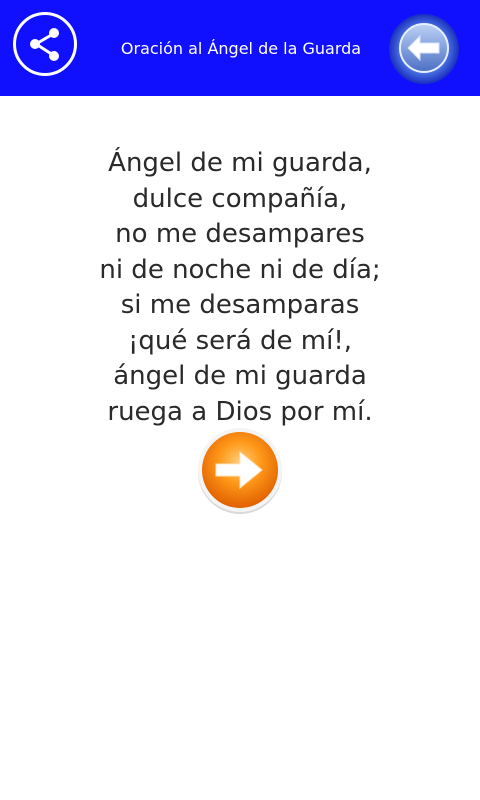 This screenshot has width=480, height=800. Describe the element at coordinates (240, 305) in the screenshot. I see `prayer-line: si me desamparas` at that location.